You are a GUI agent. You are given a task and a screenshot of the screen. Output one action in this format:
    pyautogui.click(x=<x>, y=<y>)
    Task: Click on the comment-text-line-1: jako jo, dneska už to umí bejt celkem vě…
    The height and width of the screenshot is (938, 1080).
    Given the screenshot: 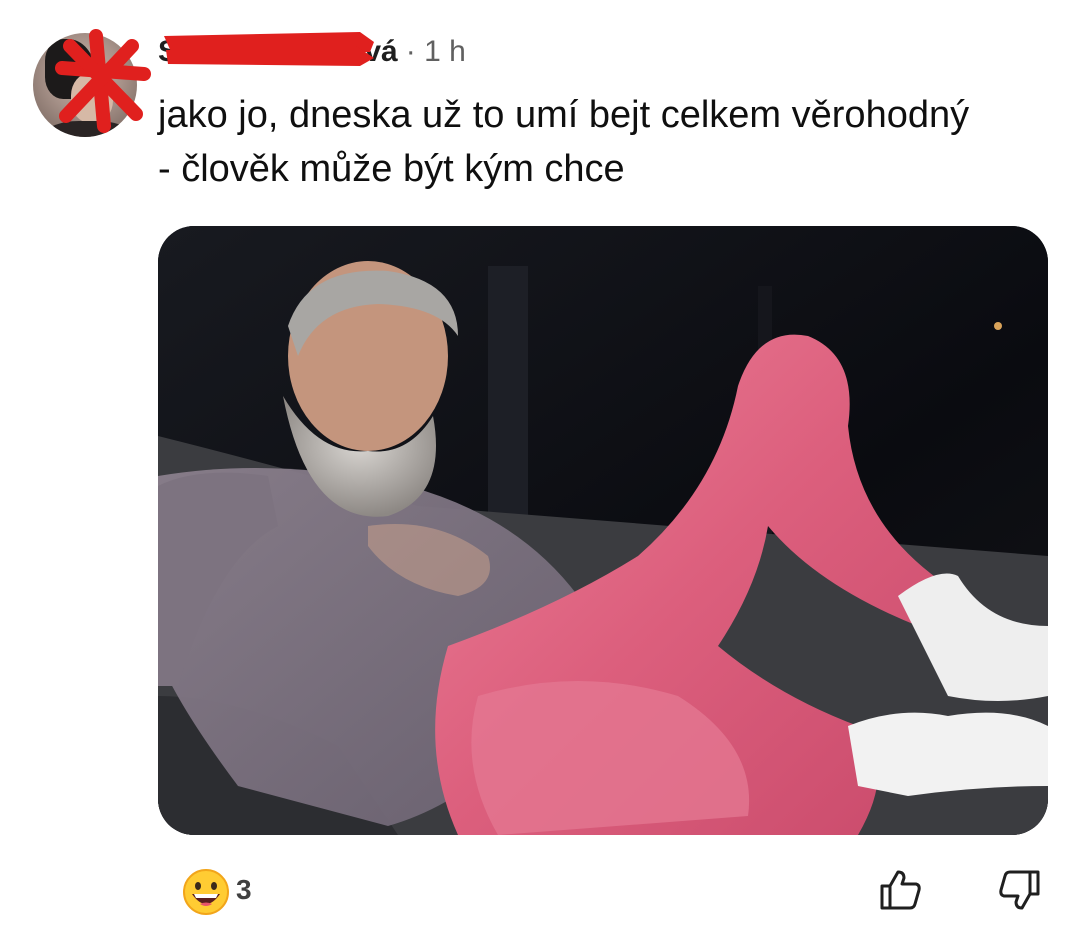 What is the action you would take?
    pyautogui.click(x=564, y=115)
    